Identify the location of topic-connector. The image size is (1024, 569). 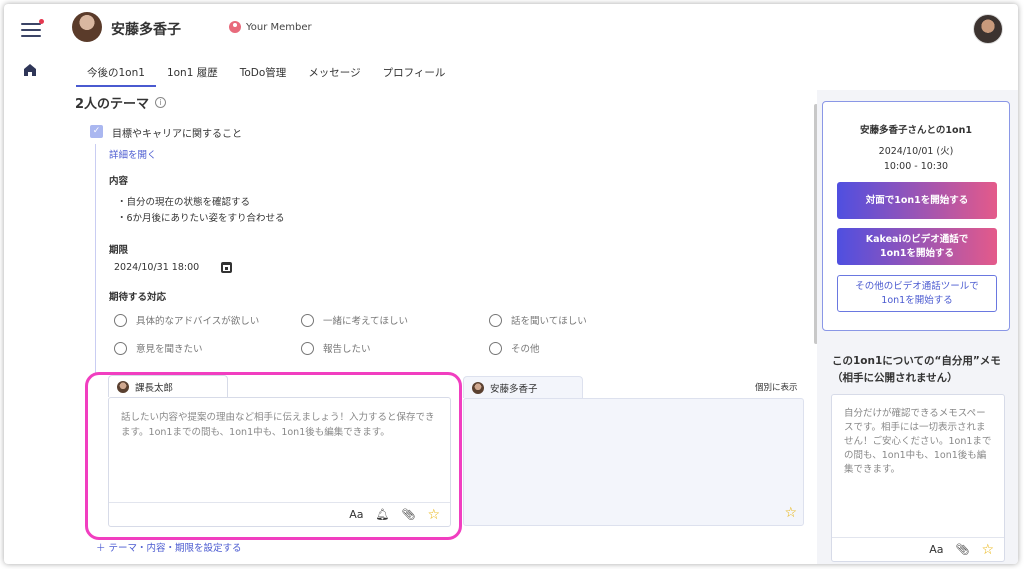
(95, 259).